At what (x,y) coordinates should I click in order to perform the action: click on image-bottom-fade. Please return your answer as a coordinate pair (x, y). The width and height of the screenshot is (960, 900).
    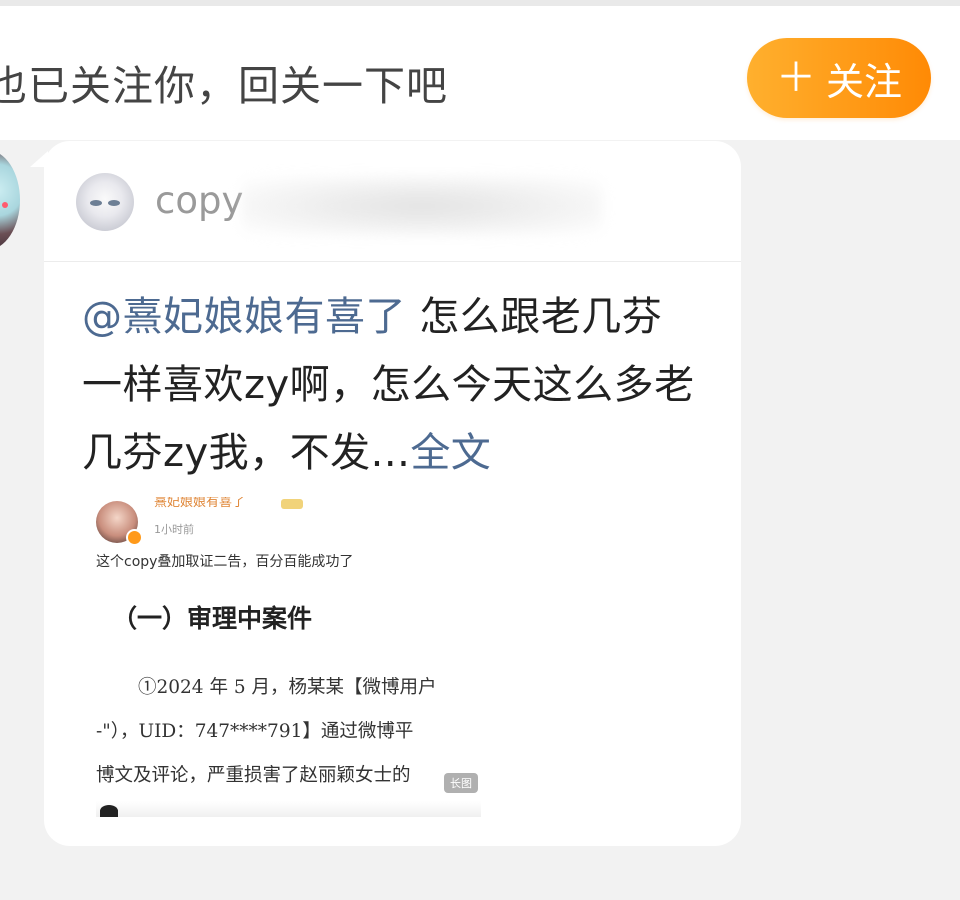
    Looking at the image, I should click on (288, 809).